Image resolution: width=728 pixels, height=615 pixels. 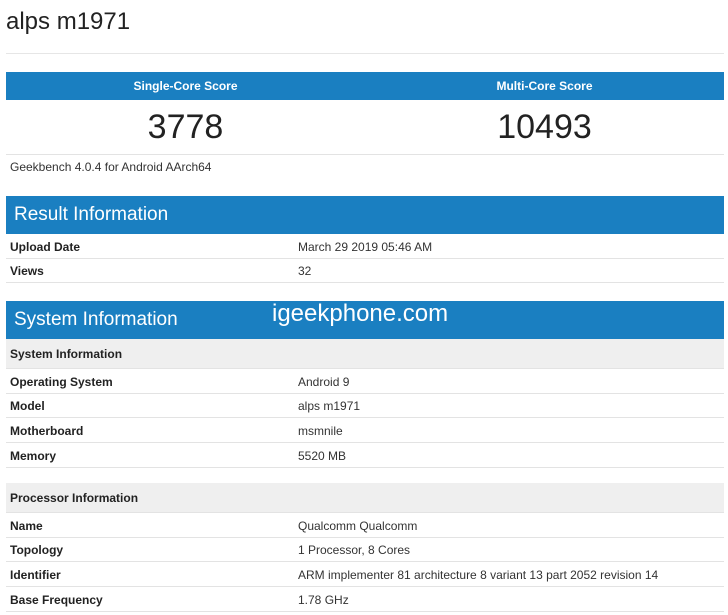 What do you see at coordinates (56, 600) in the screenshot?
I see `row-key: Base Frequency` at bounding box center [56, 600].